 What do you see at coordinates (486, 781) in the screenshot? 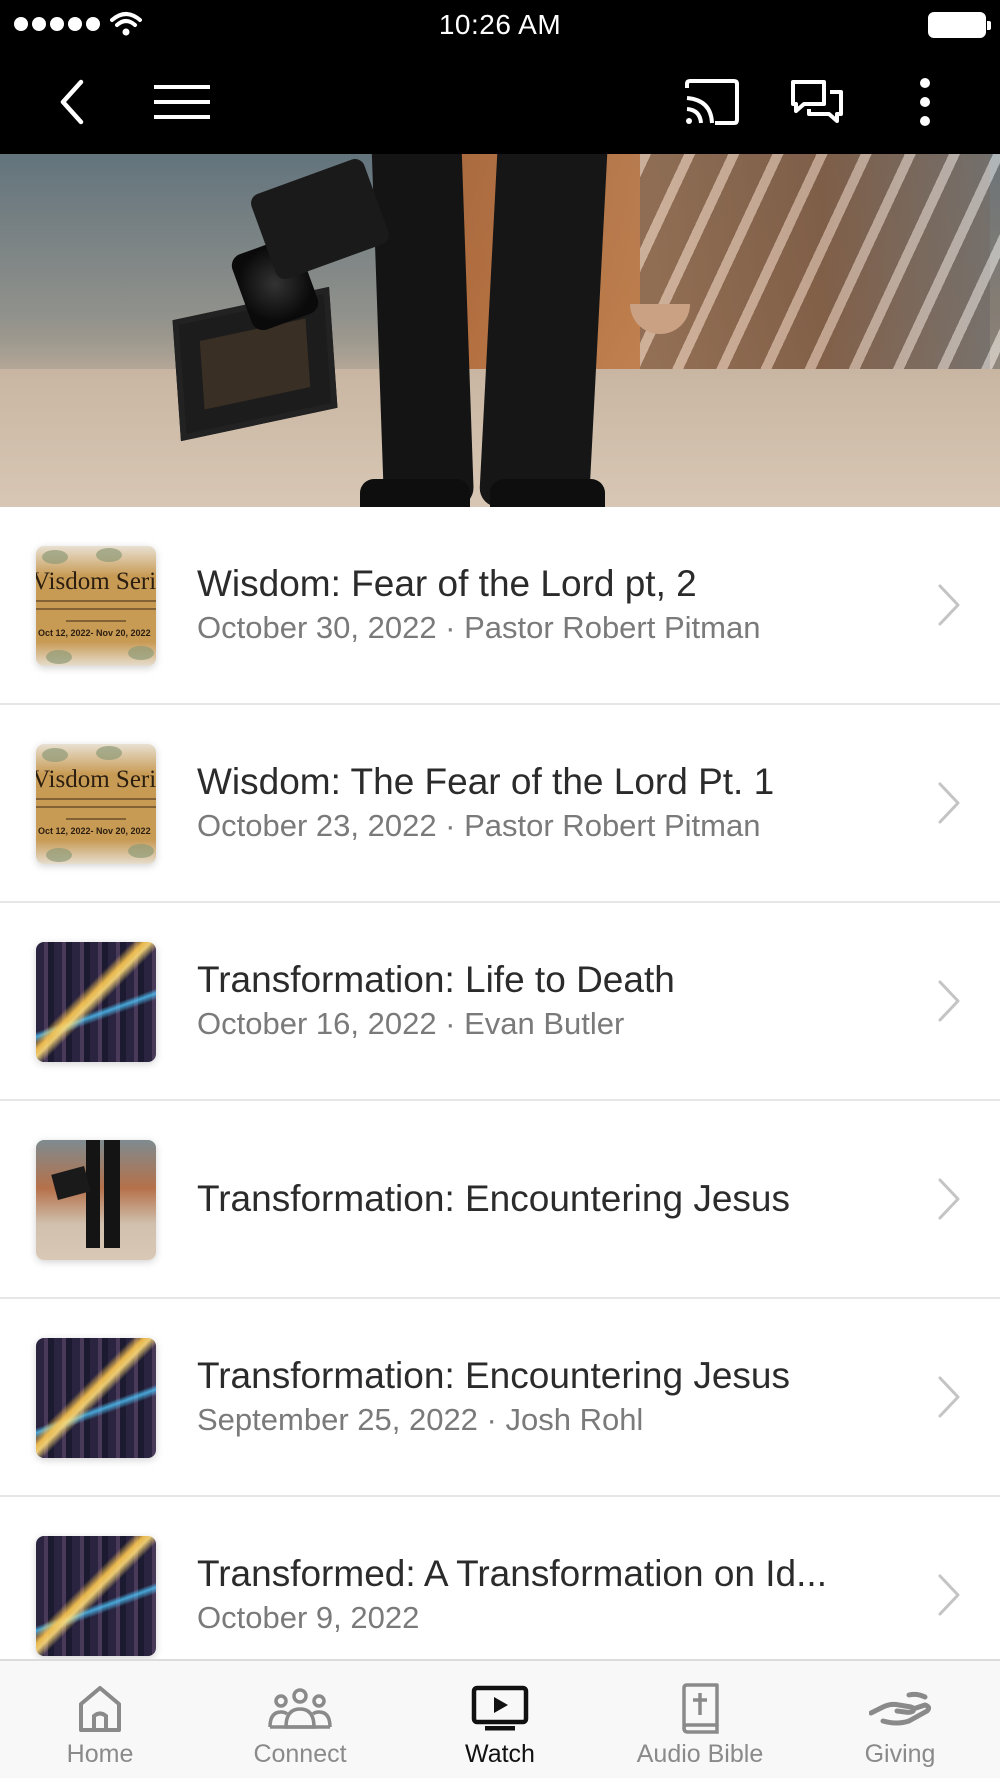
I see `sermon-title: Wisdom: The Fear of the Lord Pt. 1` at bounding box center [486, 781].